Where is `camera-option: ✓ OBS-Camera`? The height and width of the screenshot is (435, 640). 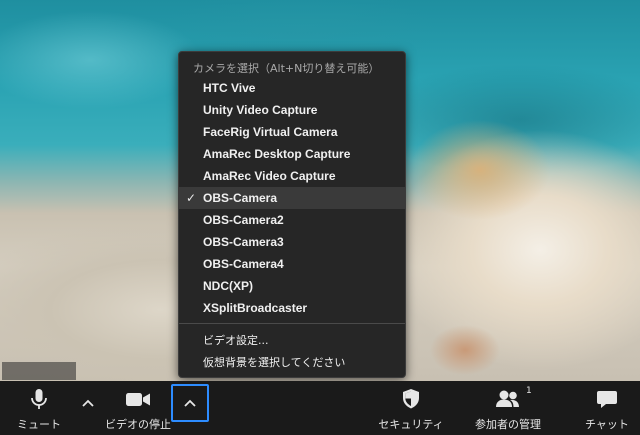 camera-option: ✓ OBS-Camera is located at coordinates (292, 198).